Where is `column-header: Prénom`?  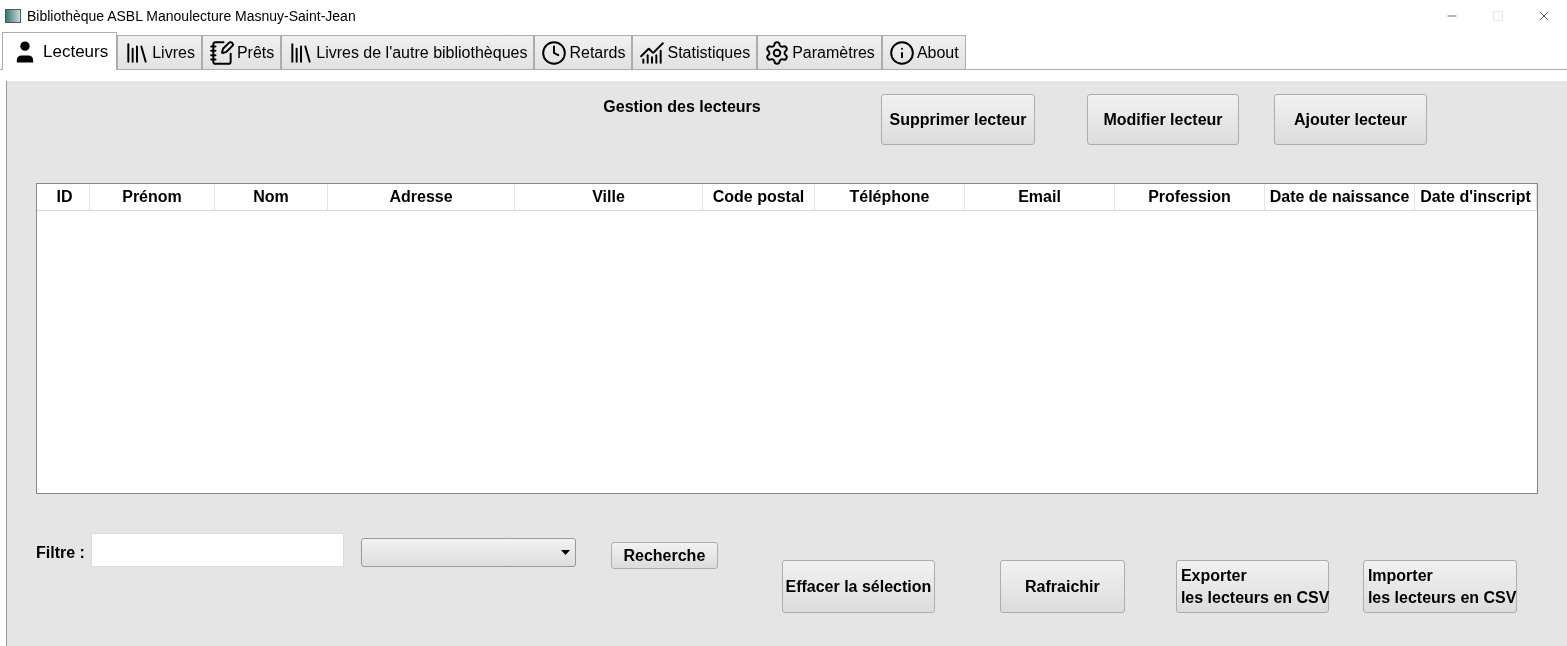 column-header: Prénom is located at coordinates (152, 197).